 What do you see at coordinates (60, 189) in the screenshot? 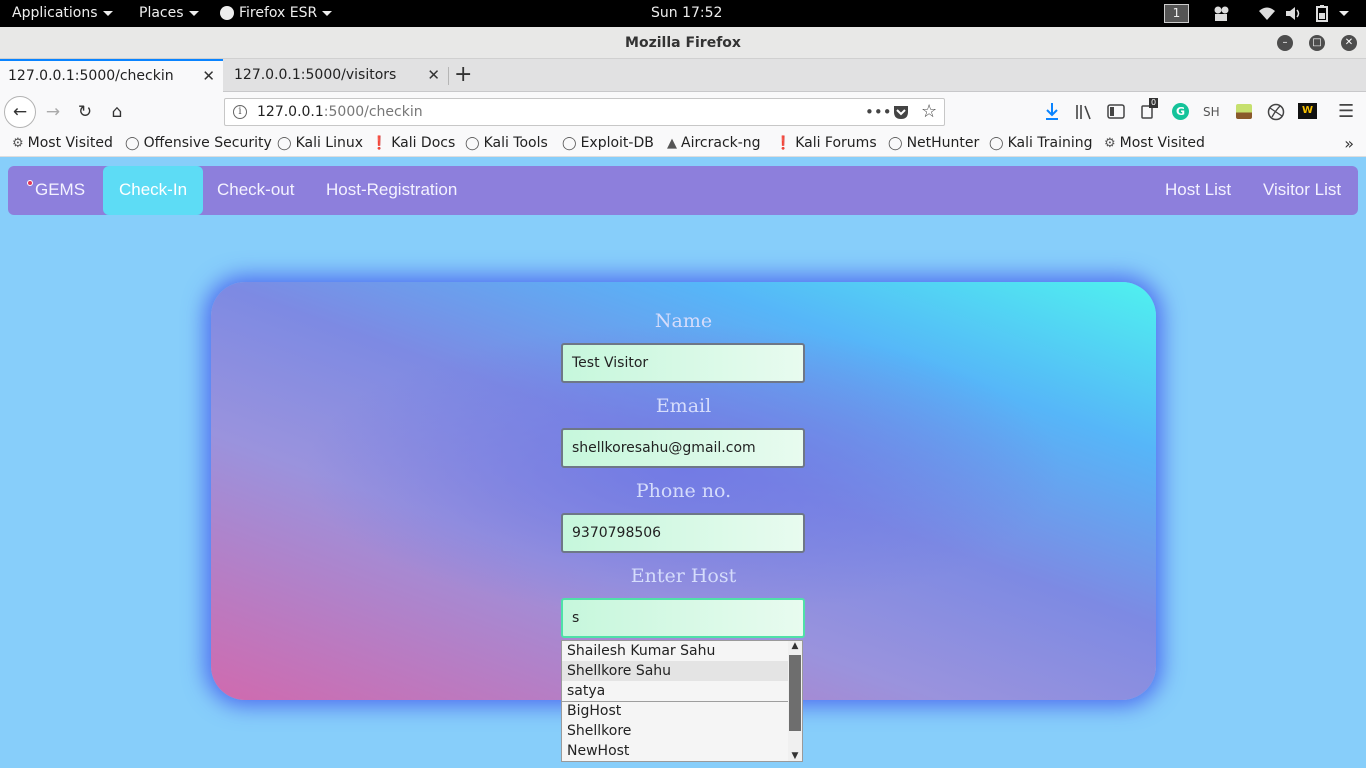
I see `brand-label: GEMS` at bounding box center [60, 189].